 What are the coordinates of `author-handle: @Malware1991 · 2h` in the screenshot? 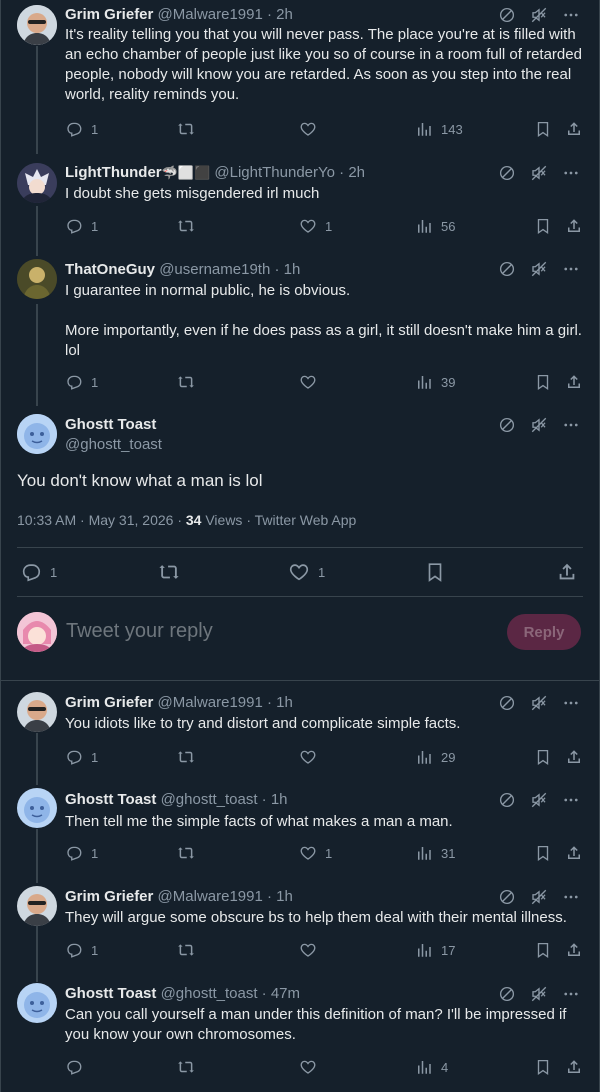 It's located at (225, 14).